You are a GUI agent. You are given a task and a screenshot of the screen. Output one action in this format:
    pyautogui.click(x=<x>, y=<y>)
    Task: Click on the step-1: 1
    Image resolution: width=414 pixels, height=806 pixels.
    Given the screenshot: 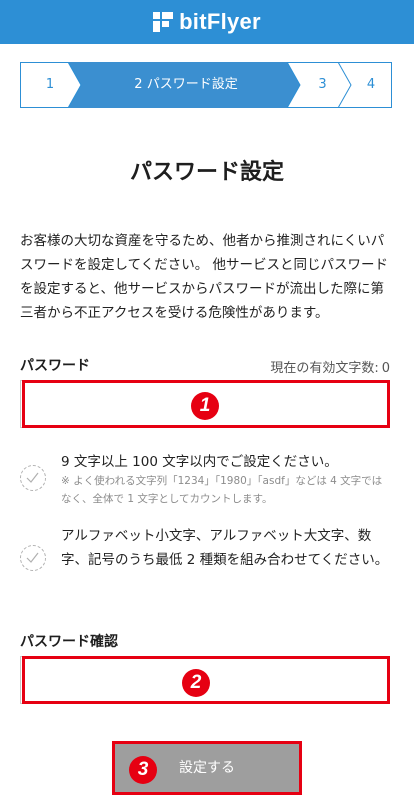 What is the action you would take?
    pyautogui.click(x=50, y=84)
    